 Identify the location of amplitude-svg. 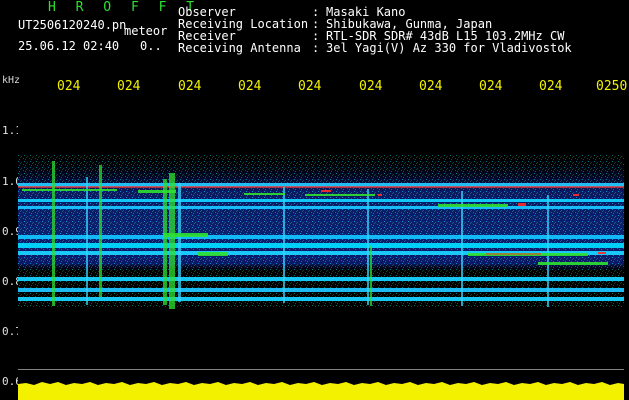
(321, 388).